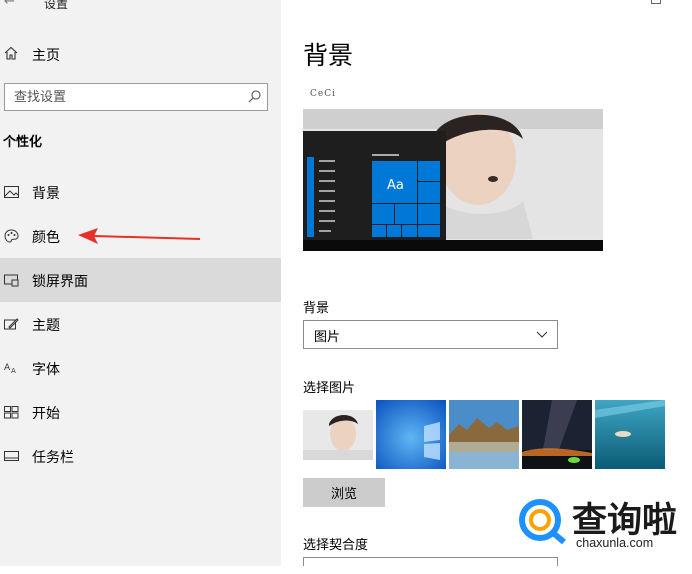 Image resolution: width=692 pixels, height=574 pixels. Describe the element at coordinates (53, 458) in the screenshot. I see `sidebar-item-label: 任务栏` at that location.